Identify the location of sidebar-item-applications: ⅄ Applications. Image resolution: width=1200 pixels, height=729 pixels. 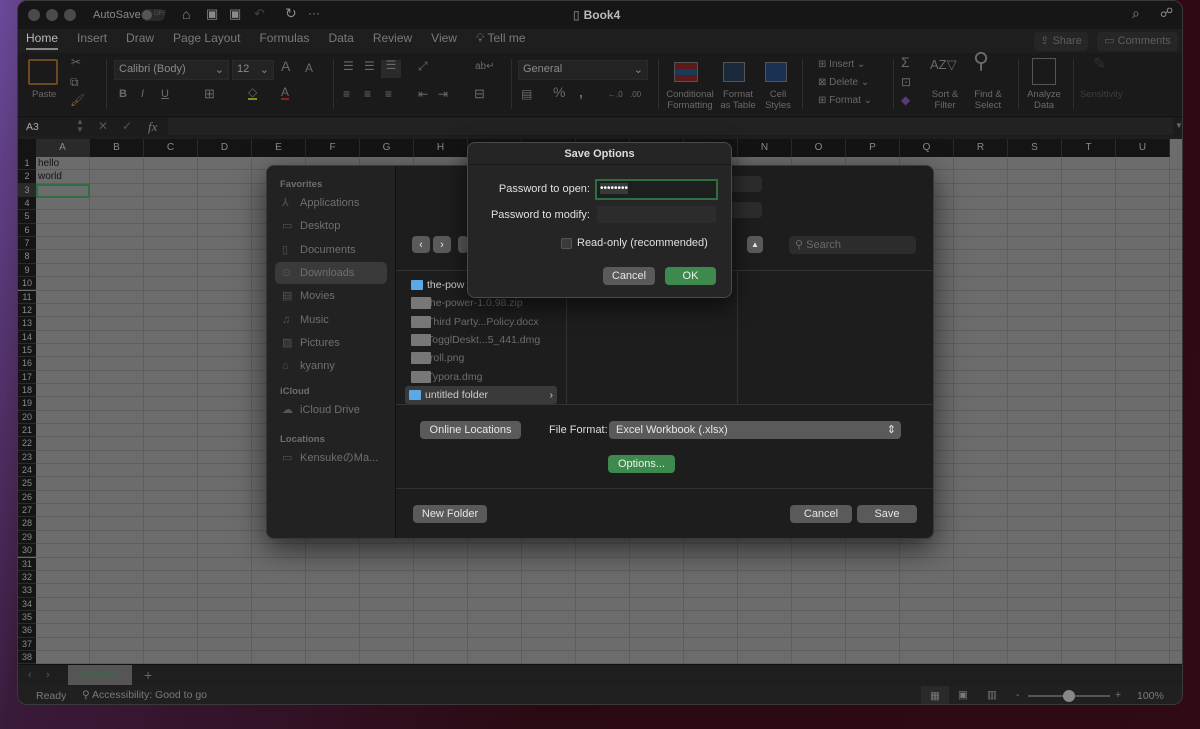
(331, 203).